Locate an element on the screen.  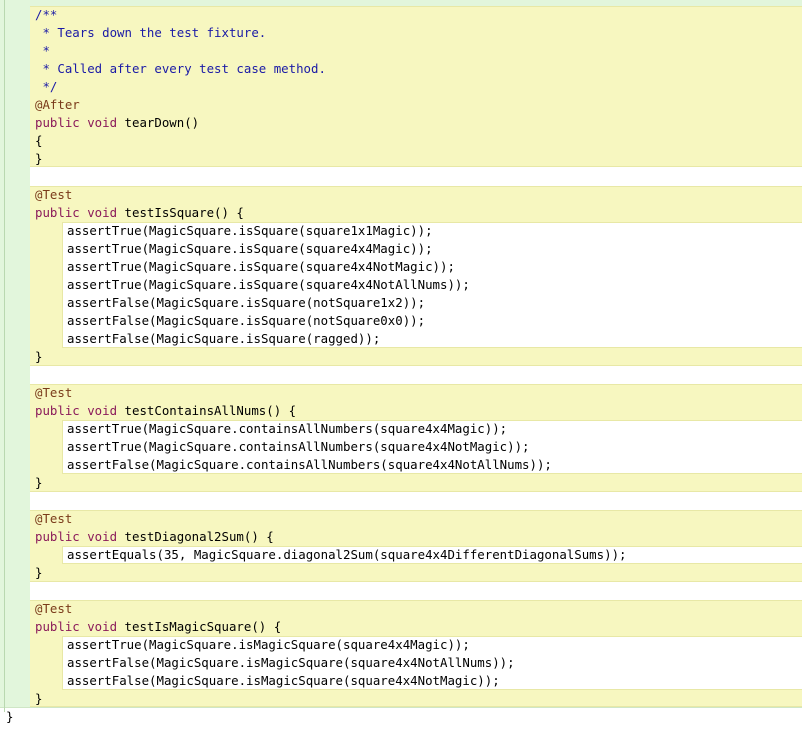
code-line: * Called after every test case method. is located at coordinates (180, 69).